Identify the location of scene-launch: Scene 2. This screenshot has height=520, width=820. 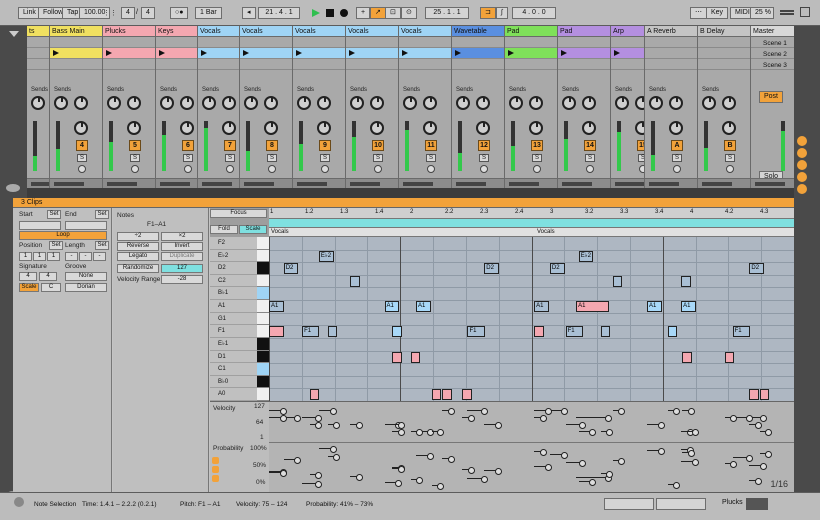
(775, 54).